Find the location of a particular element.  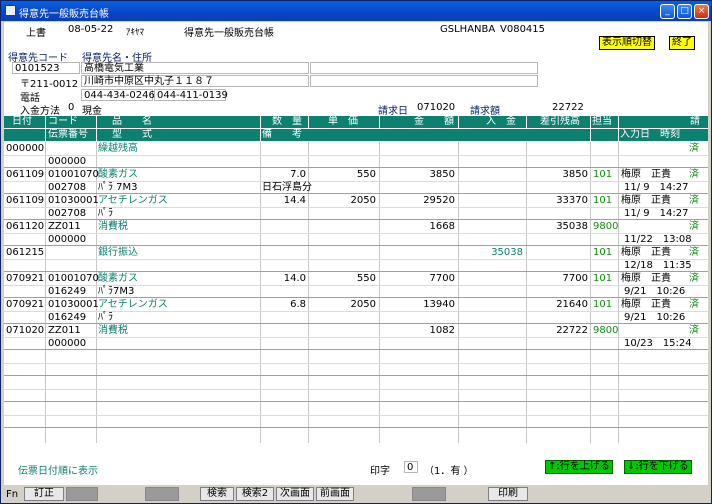

close-icon: × is located at coordinates (701, 11).